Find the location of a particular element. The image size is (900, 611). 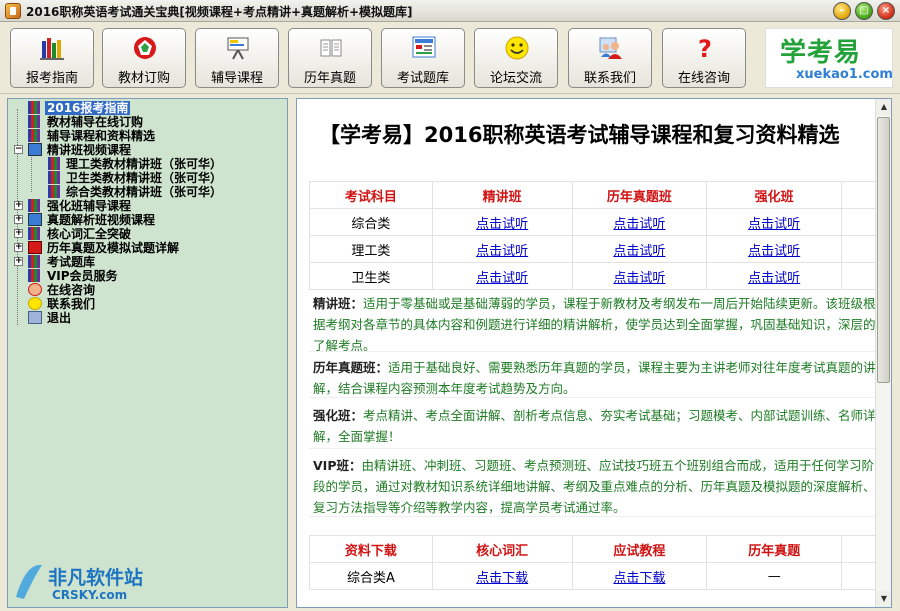

table-header-row: 考试科目 精讲班 历年真题班 强化班 is located at coordinates (594, 195).